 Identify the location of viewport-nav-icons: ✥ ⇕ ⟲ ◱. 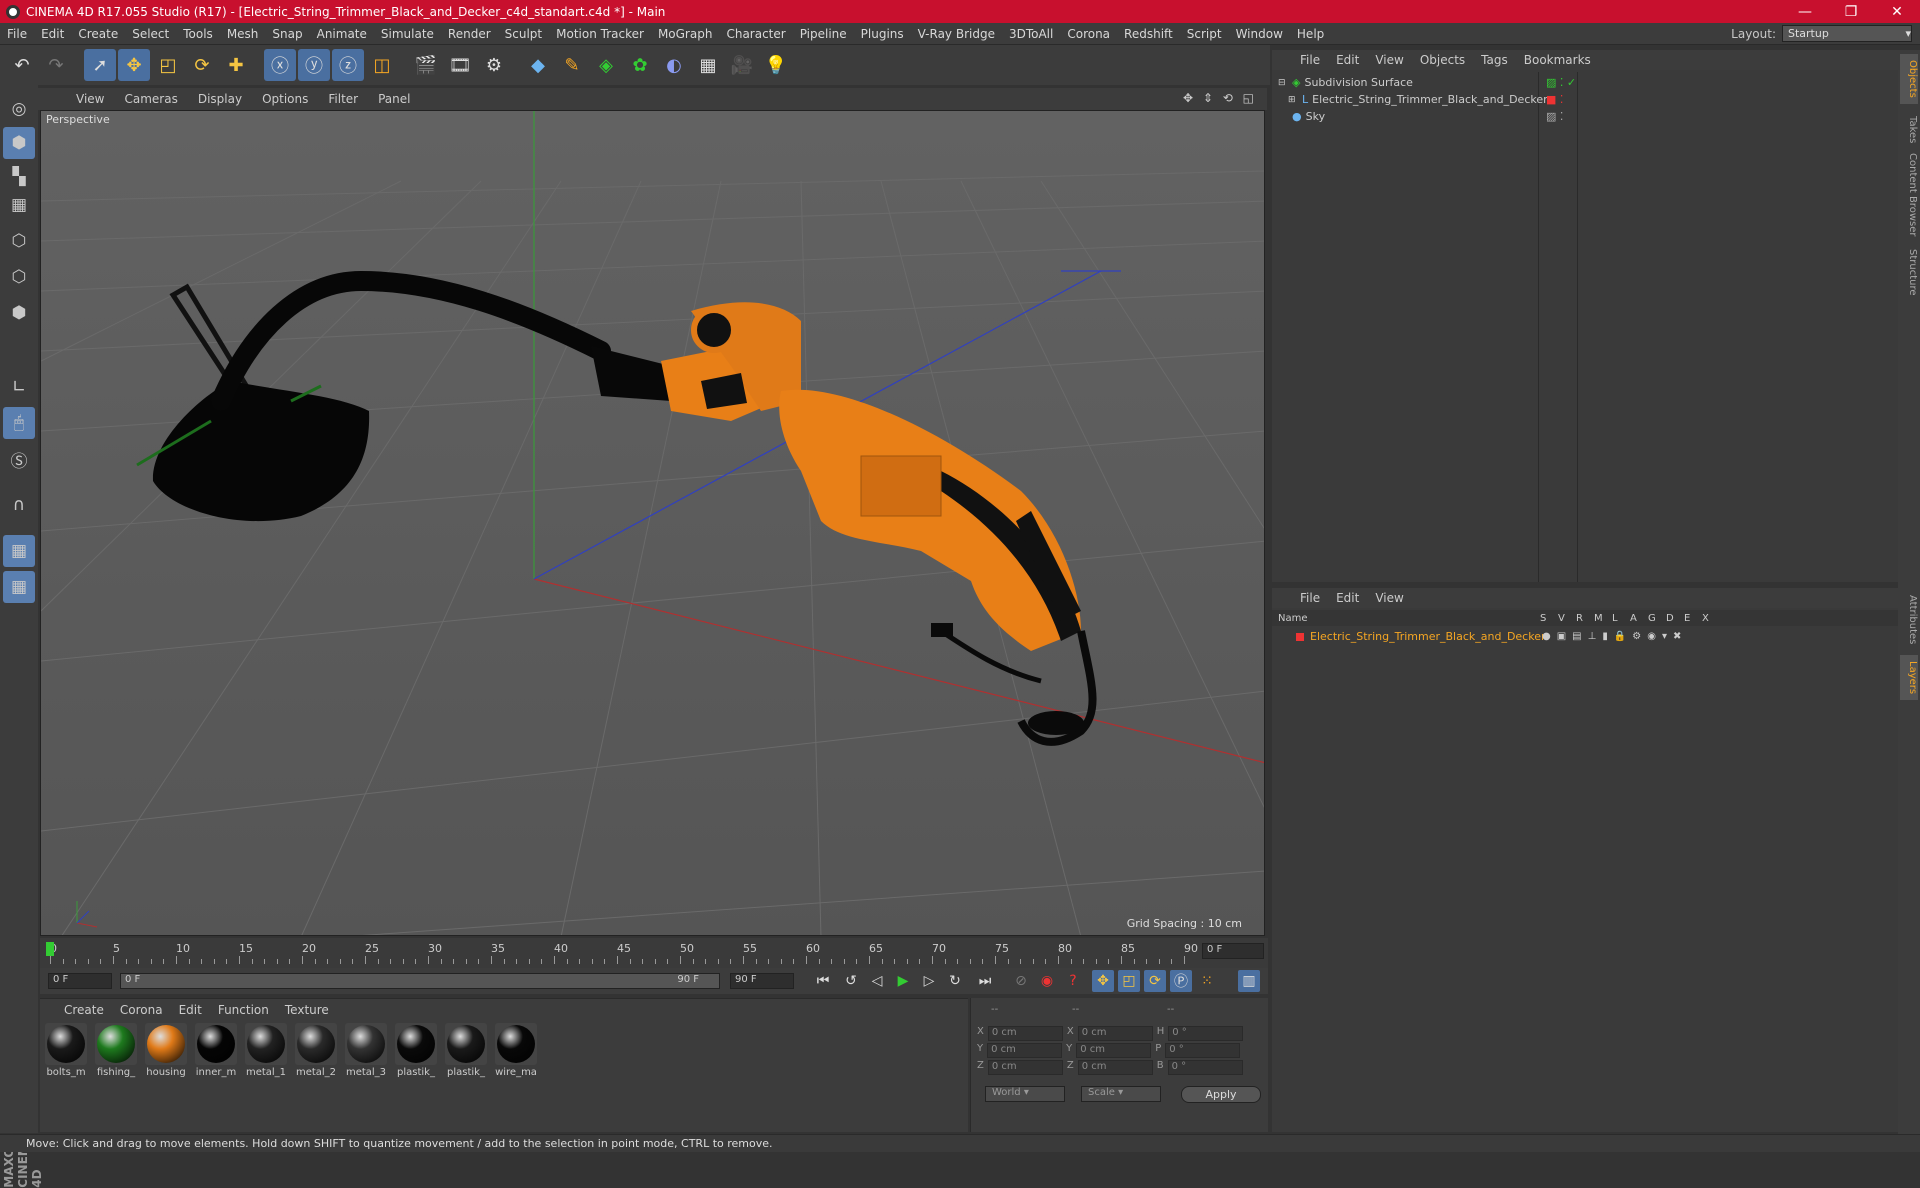
(1220, 98).